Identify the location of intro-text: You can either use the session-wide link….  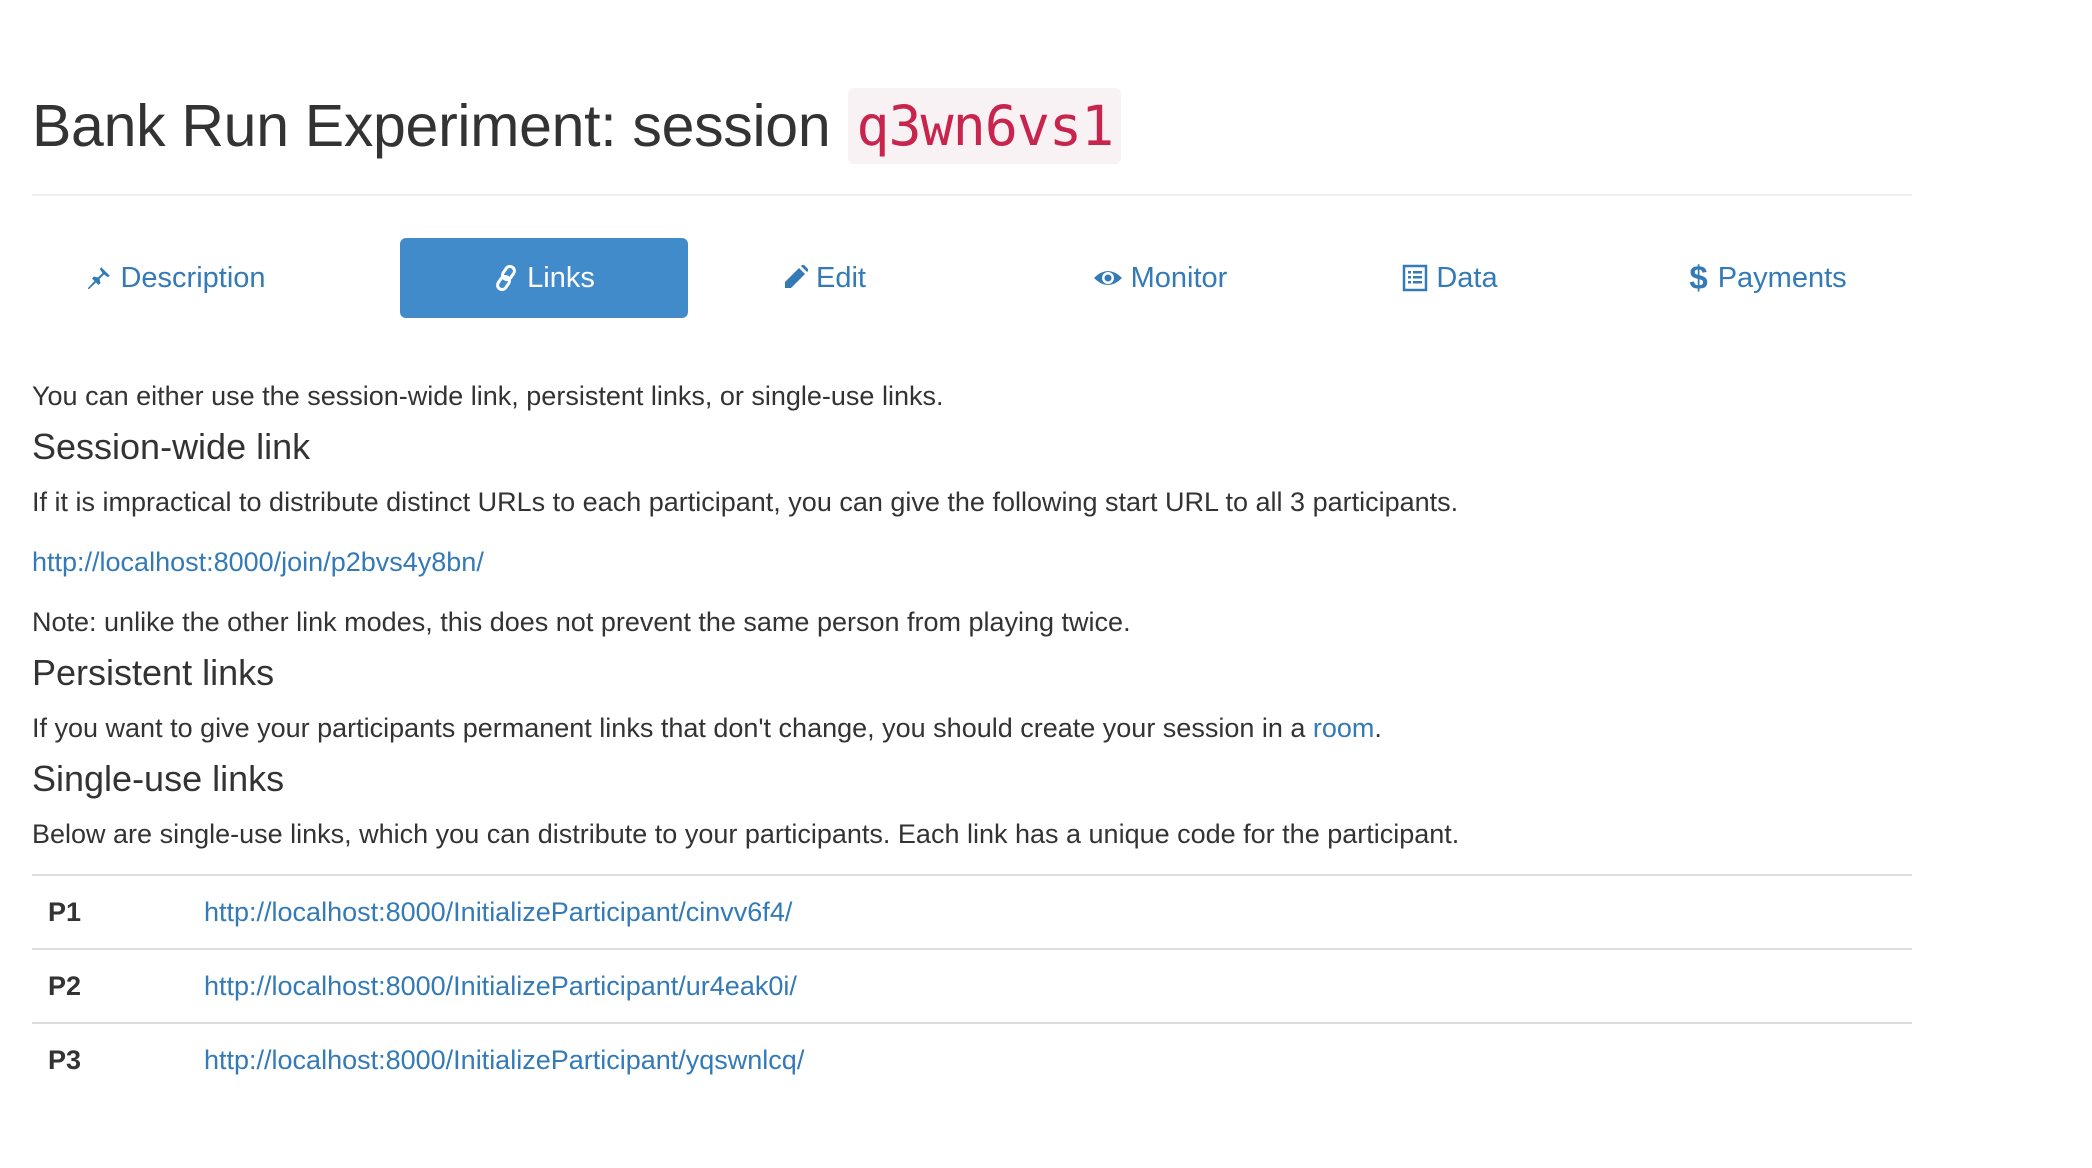
(488, 396).